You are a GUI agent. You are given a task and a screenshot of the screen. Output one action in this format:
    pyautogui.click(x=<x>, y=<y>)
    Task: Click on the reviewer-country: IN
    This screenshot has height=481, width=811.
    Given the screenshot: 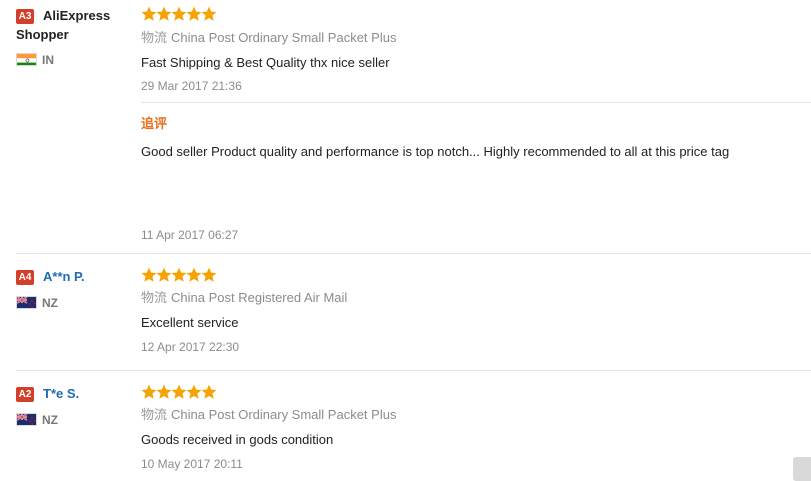 What is the action you would take?
    pyautogui.click(x=48, y=60)
    